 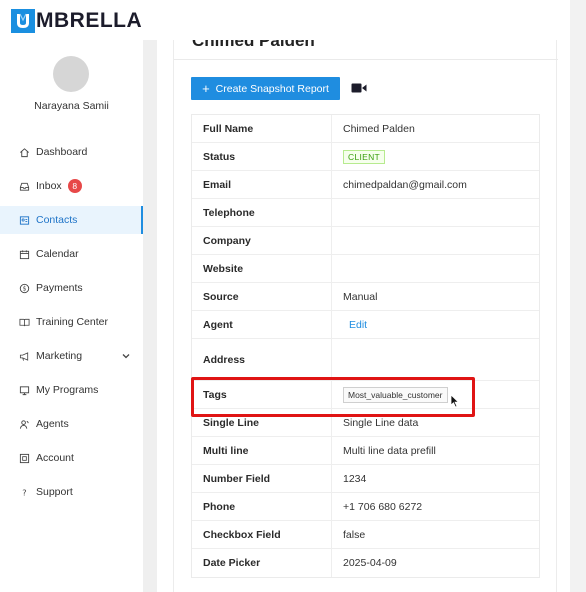 I want to click on sidebar-divider, so click(x=150, y=316).